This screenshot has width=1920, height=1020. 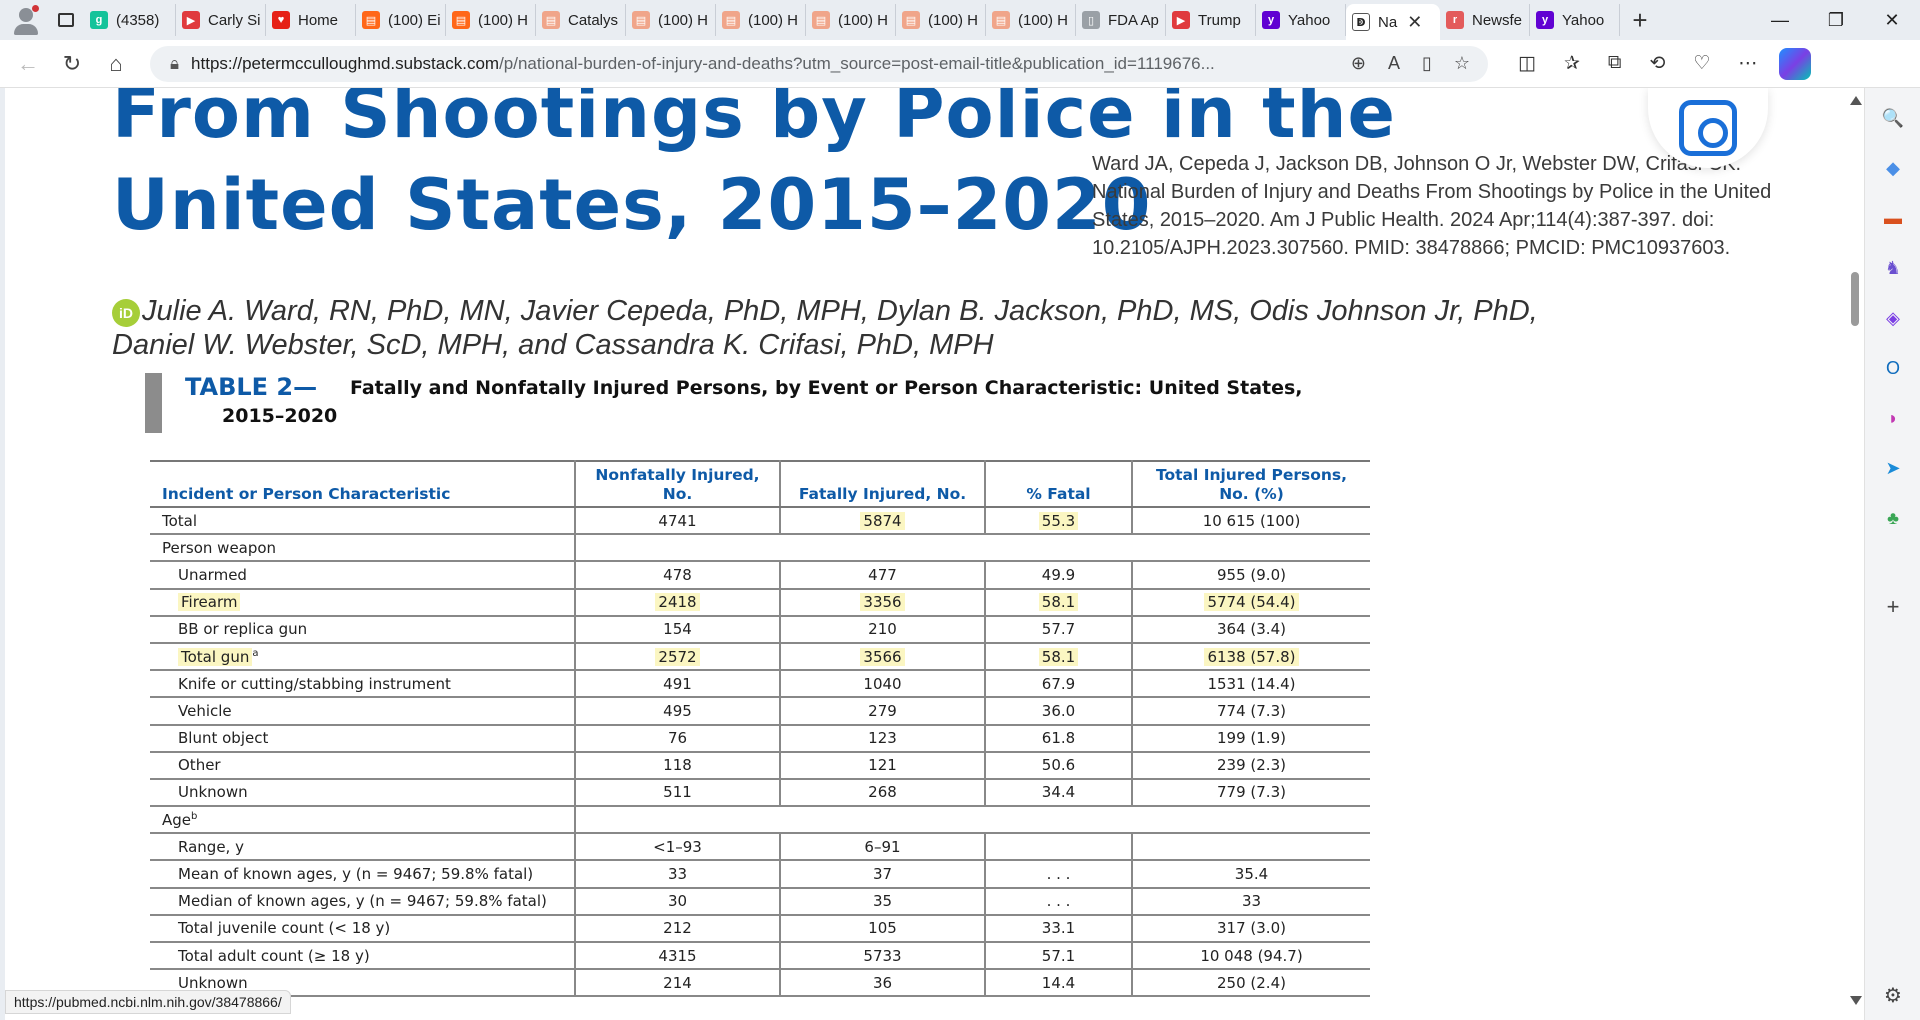 I want to click on cell-value: 50.6, so click(x=1058, y=765).